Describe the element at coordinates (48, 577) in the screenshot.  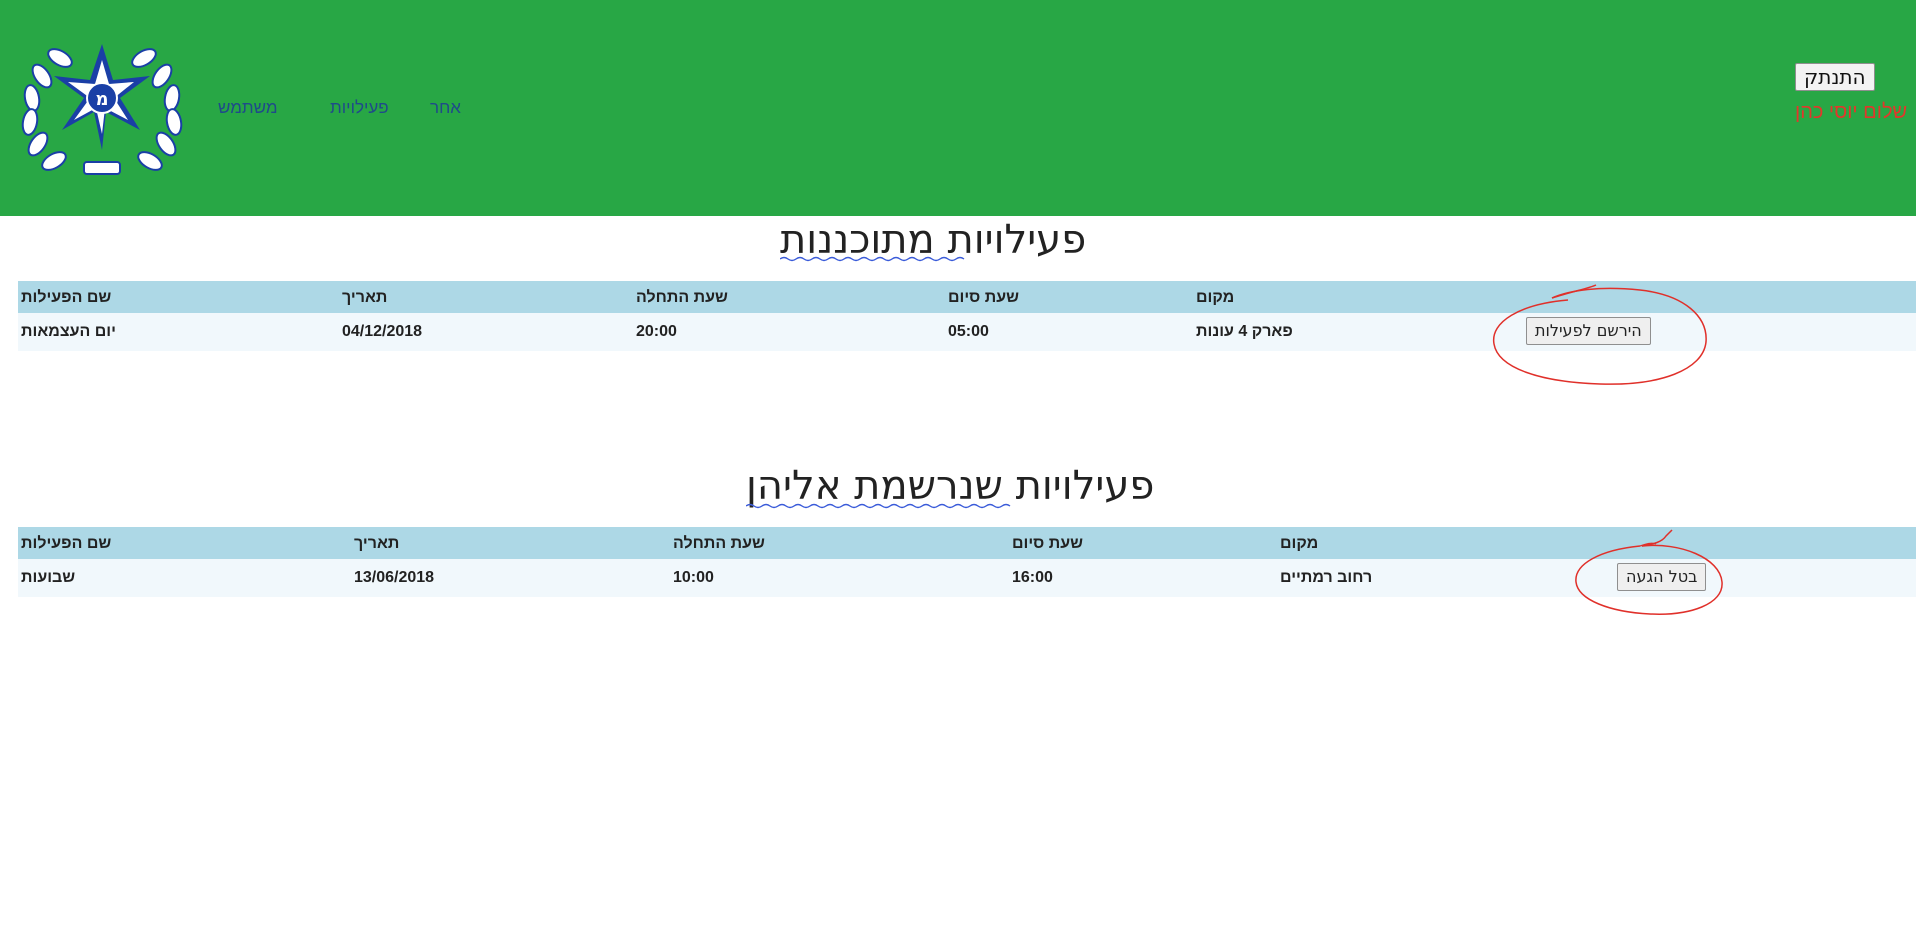
I see `cell-name: שבועות` at that location.